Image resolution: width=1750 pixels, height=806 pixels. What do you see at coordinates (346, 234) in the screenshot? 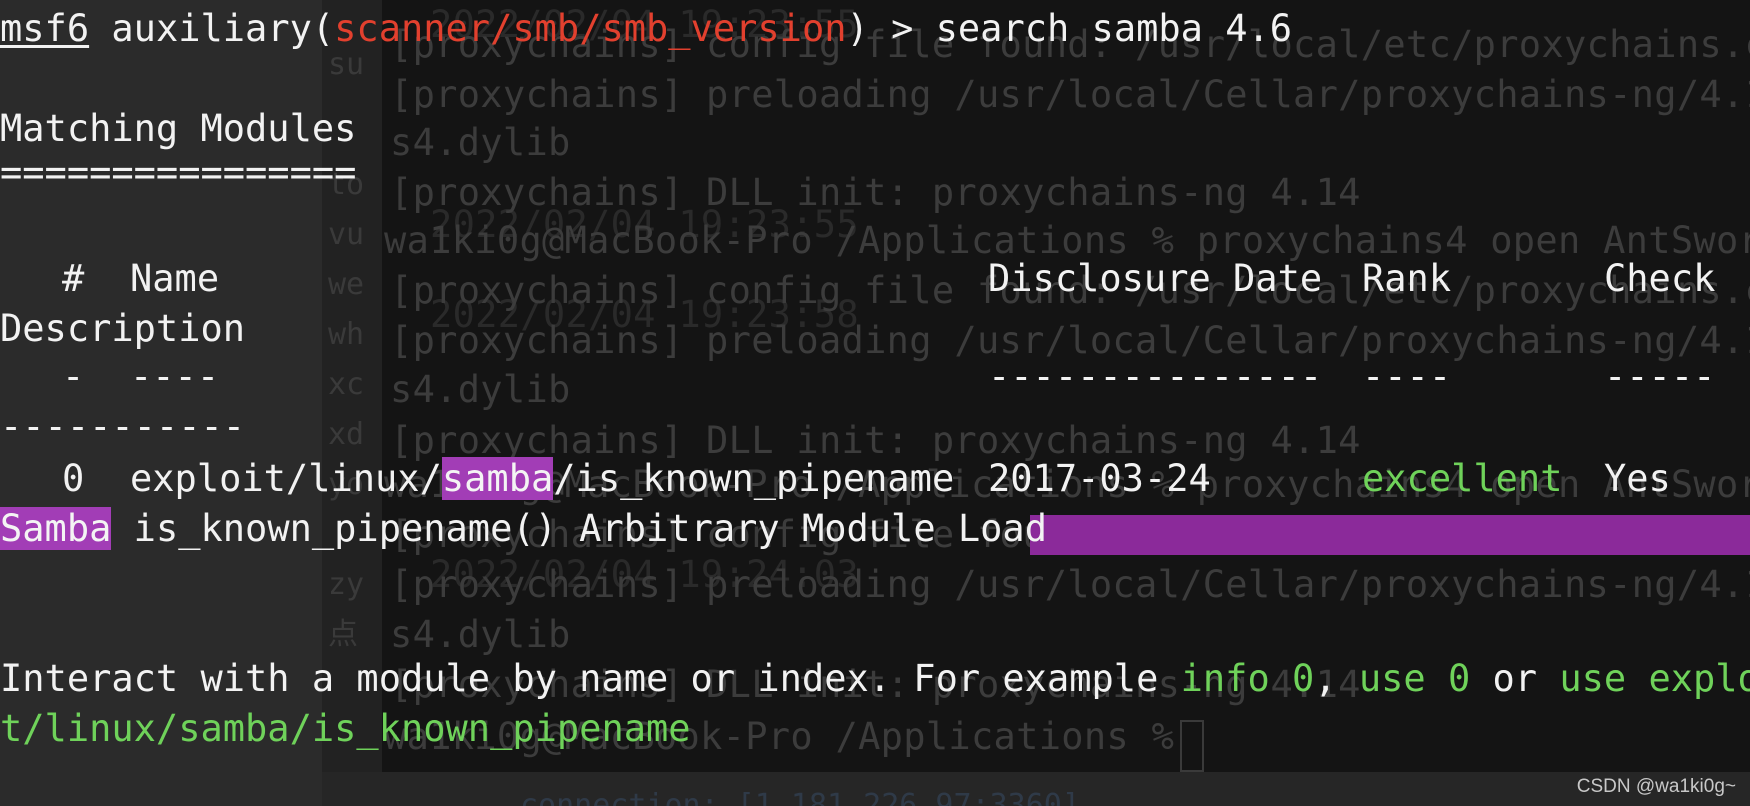
I see `ghost-narrow-line: vu` at bounding box center [346, 234].